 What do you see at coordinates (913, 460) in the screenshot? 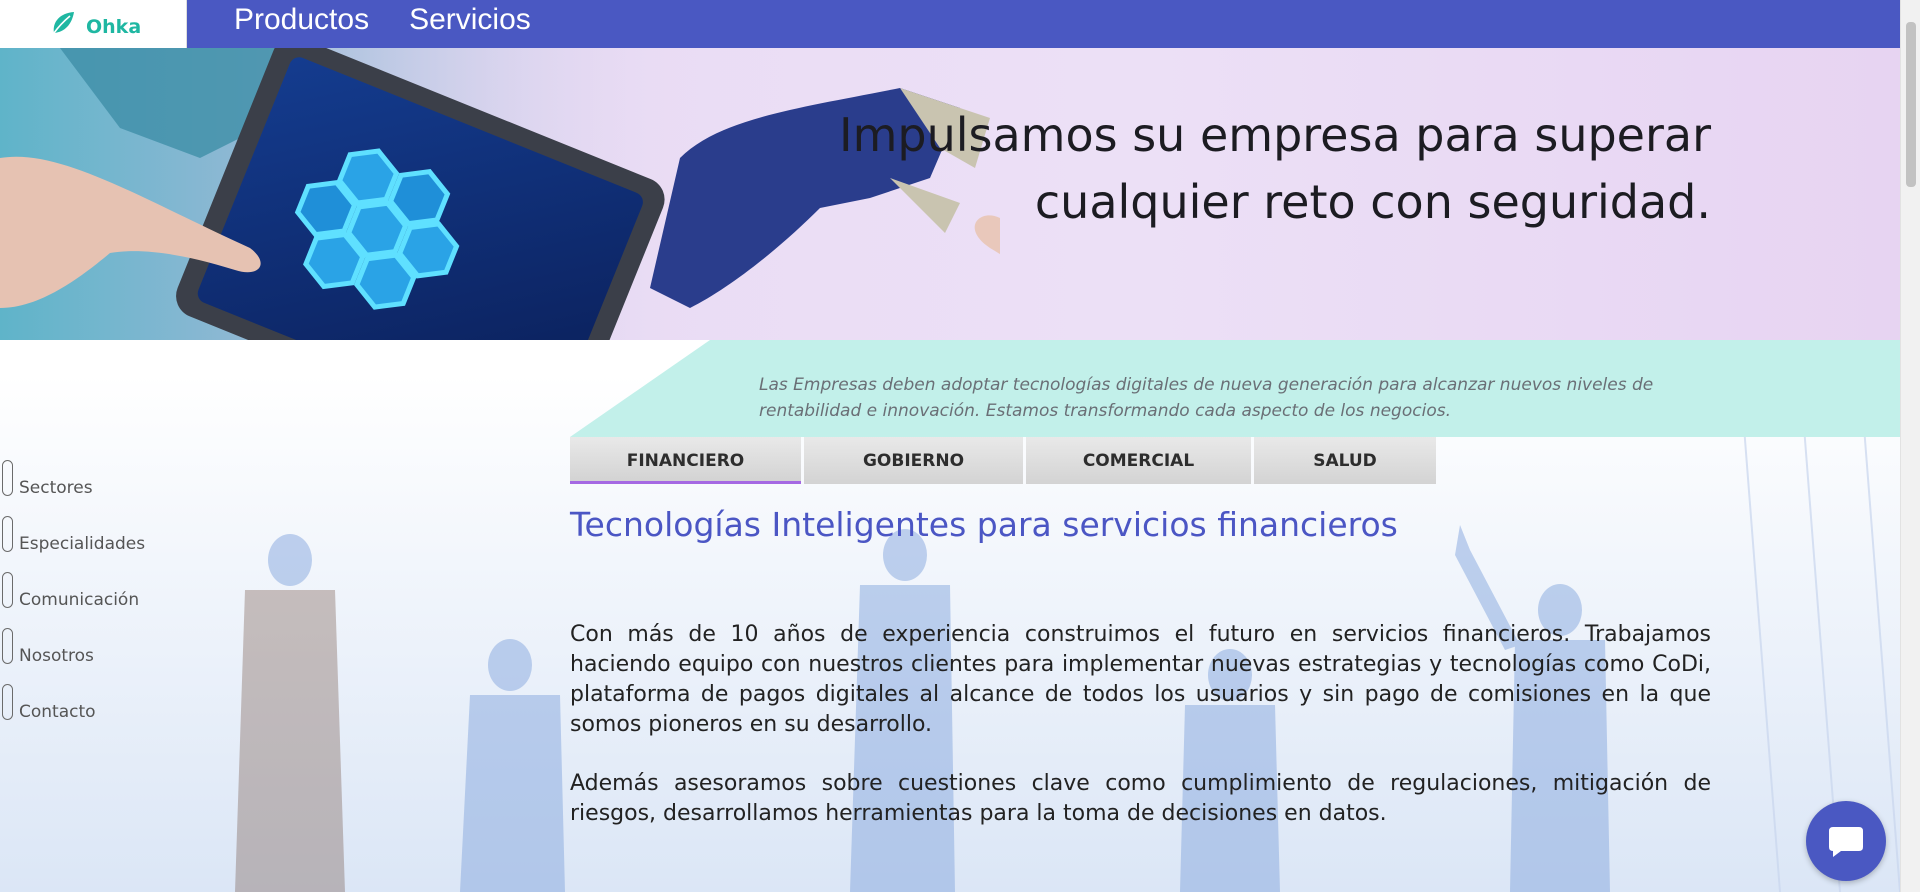
I see `tab-gobierno: GOBIERNO` at bounding box center [913, 460].